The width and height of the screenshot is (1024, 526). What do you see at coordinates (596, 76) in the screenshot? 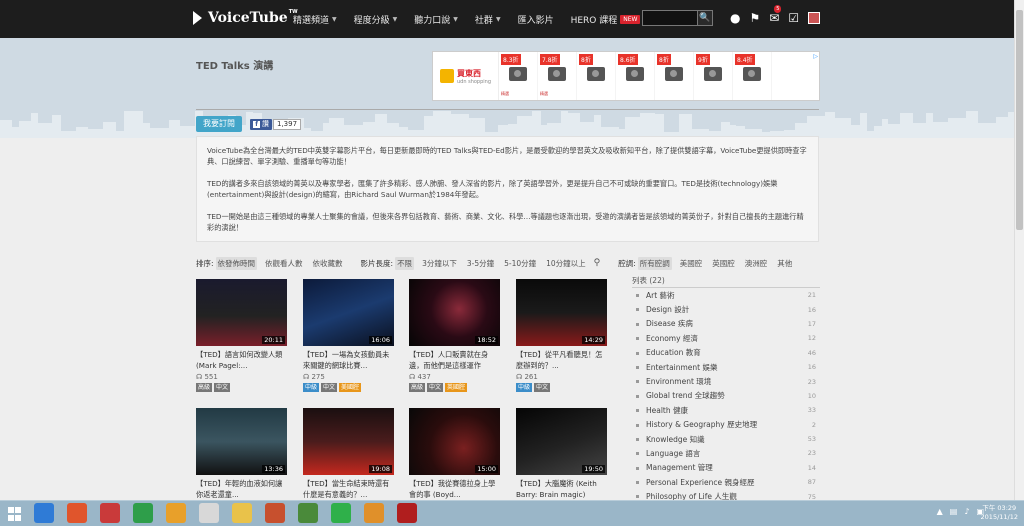
I see `ad-product: 8折` at bounding box center [596, 76].